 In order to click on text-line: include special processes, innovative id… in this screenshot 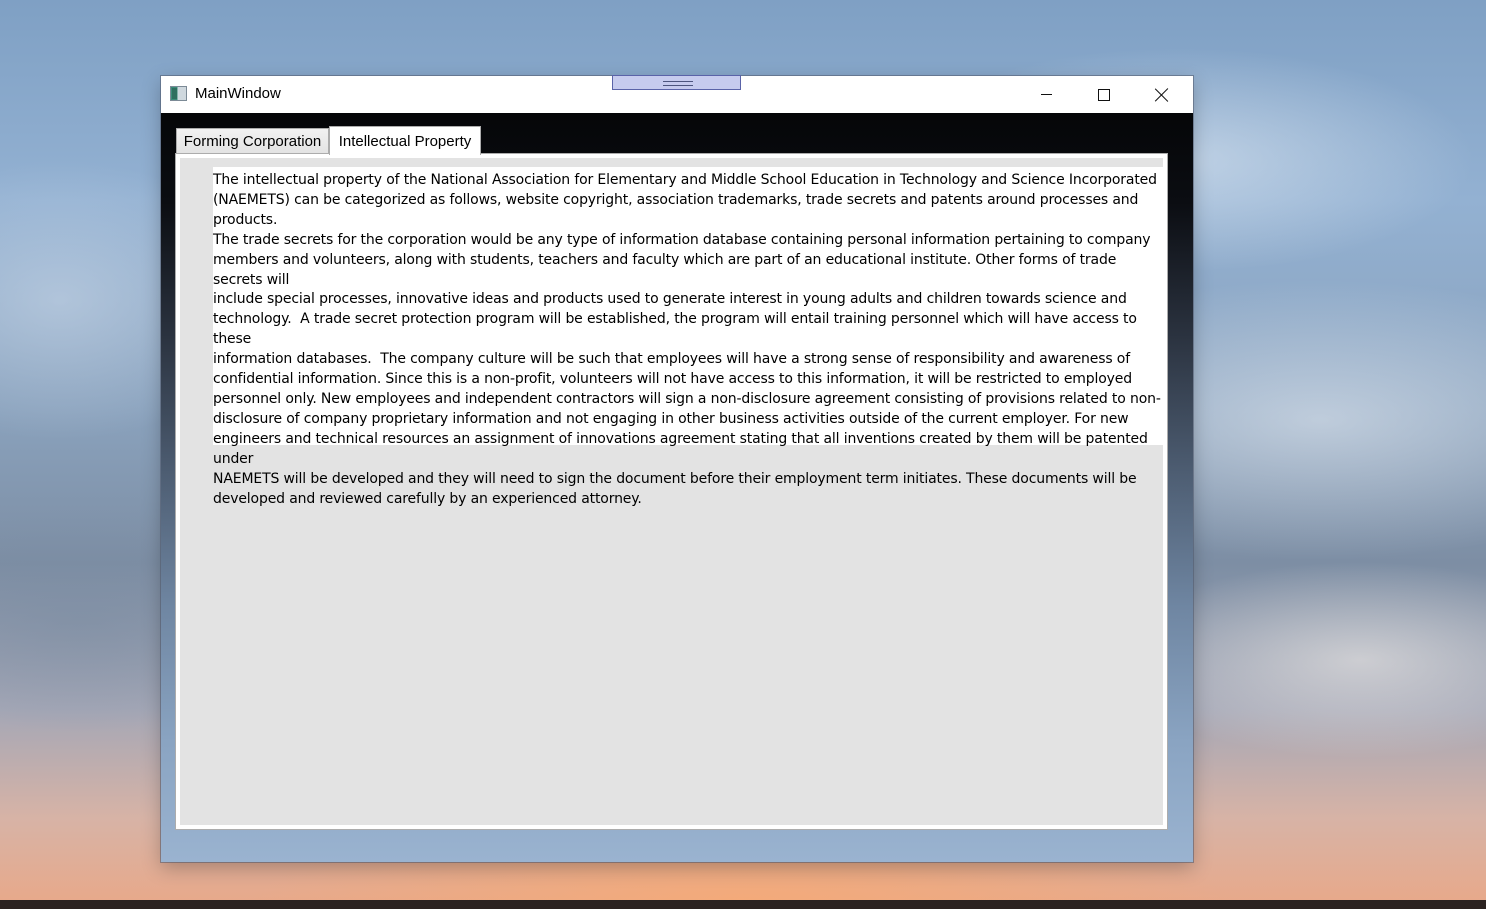, I will do `click(670, 299)`.